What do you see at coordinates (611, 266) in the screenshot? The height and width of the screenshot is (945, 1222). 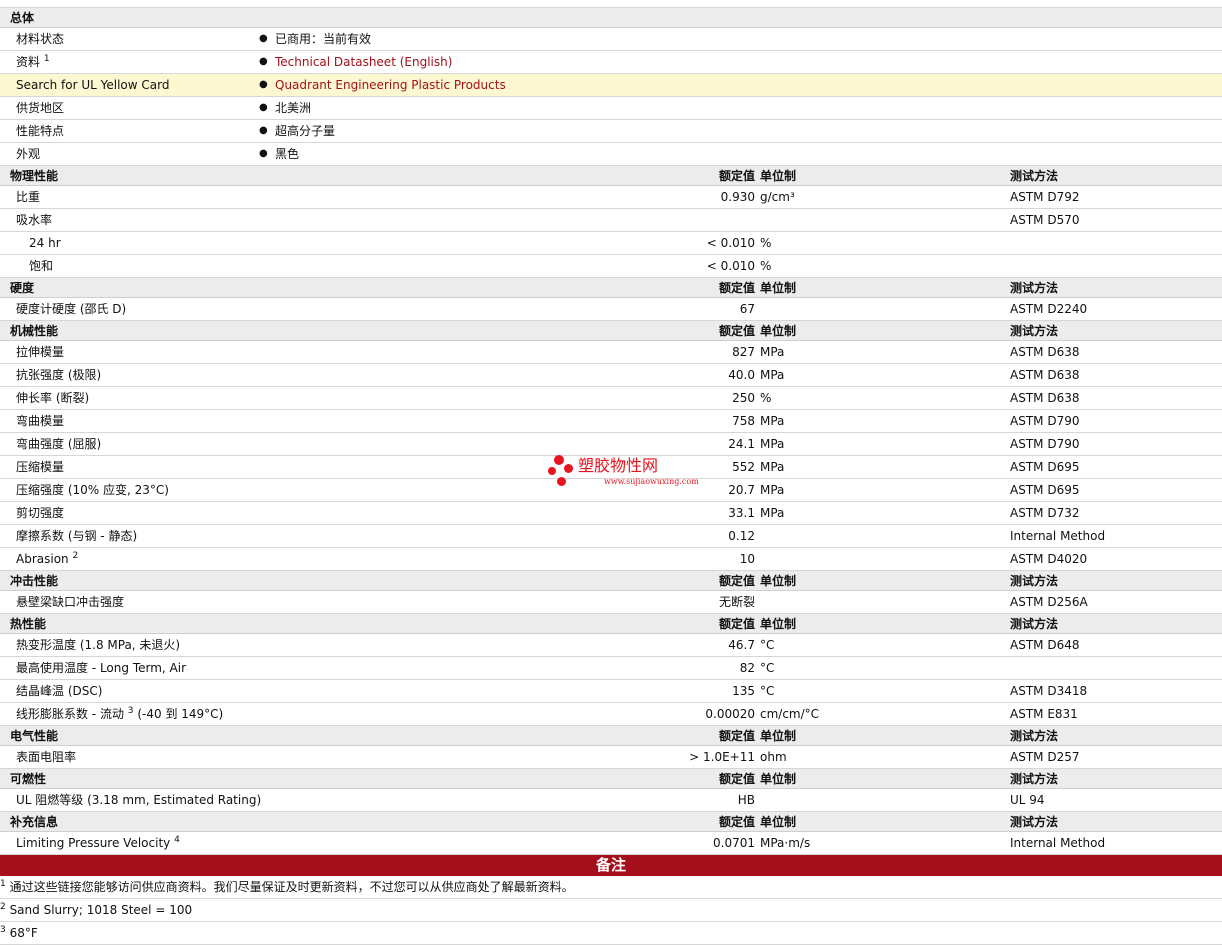 I see `property-row: 饱和 < 0.010%` at bounding box center [611, 266].